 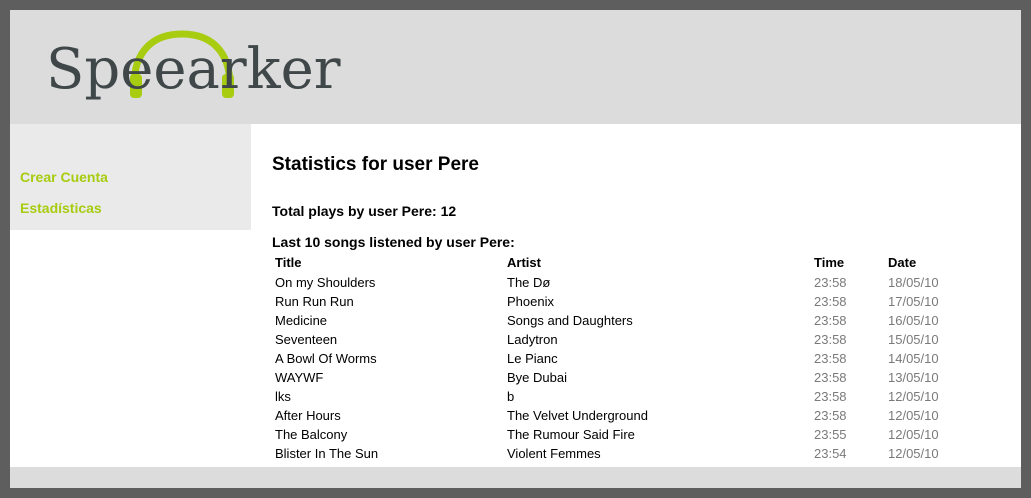 What do you see at coordinates (311, 434) in the screenshot?
I see `cell-title: The Balcony` at bounding box center [311, 434].